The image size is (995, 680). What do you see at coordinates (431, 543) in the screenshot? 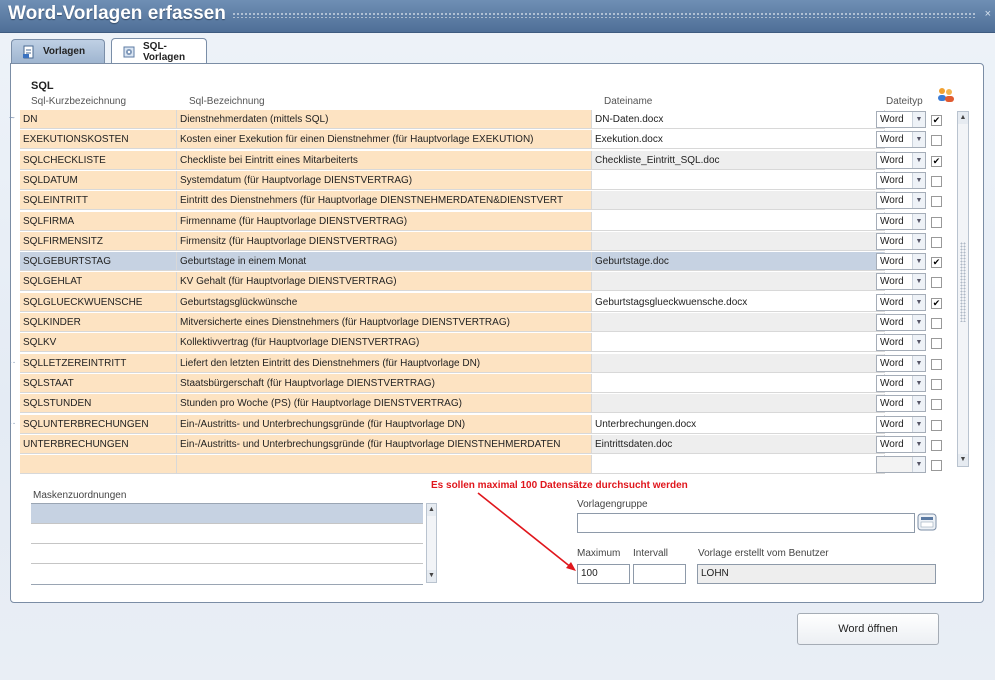
I see `masks-scrollbar: ▲ ▼` at bounding box center [431, 543].